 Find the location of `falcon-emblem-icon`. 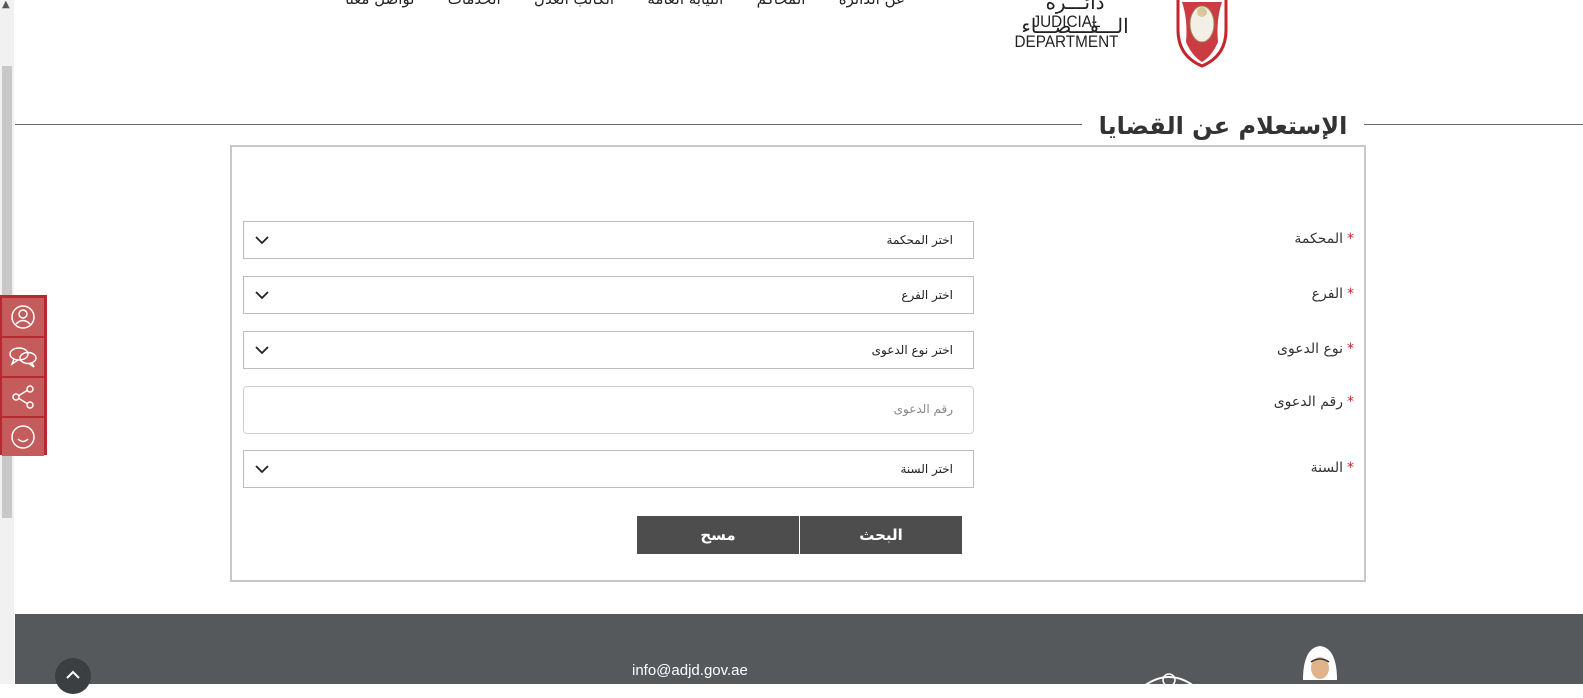

falcon-emblem-icon is located at coordinates (1202, 34).